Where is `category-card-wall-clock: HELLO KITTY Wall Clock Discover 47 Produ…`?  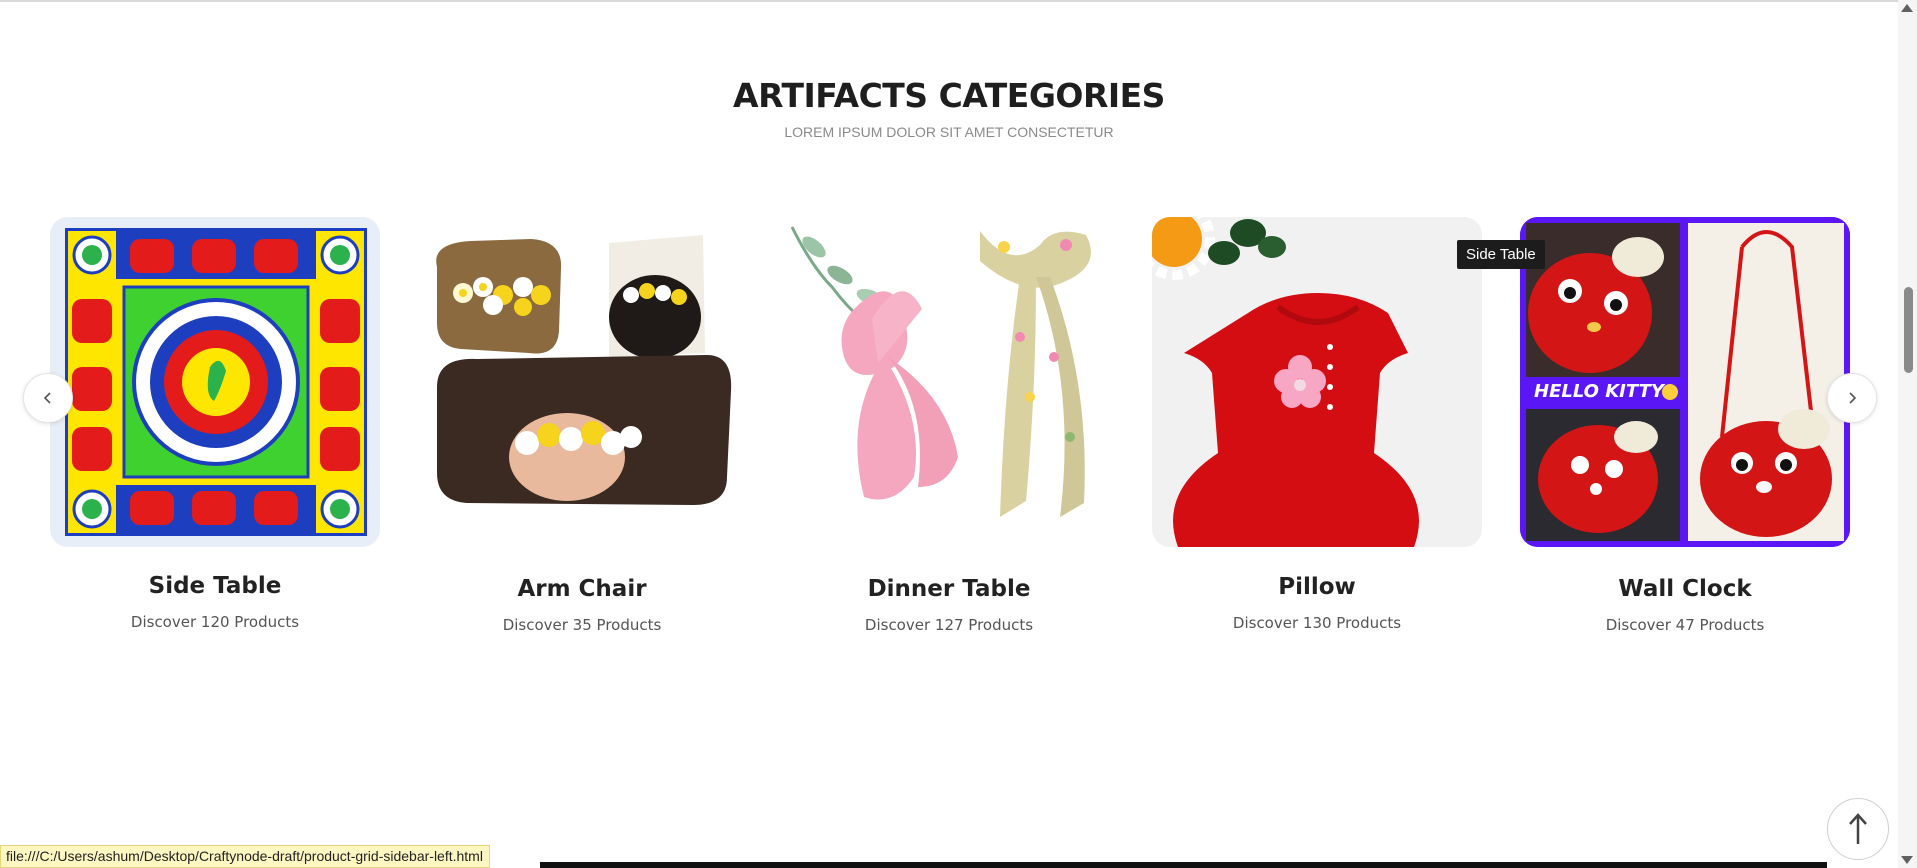
category-card-wall-clock: HELLO KITTY Wall Clock Discover 47 Produ… is located at coordinates (1685, 425).